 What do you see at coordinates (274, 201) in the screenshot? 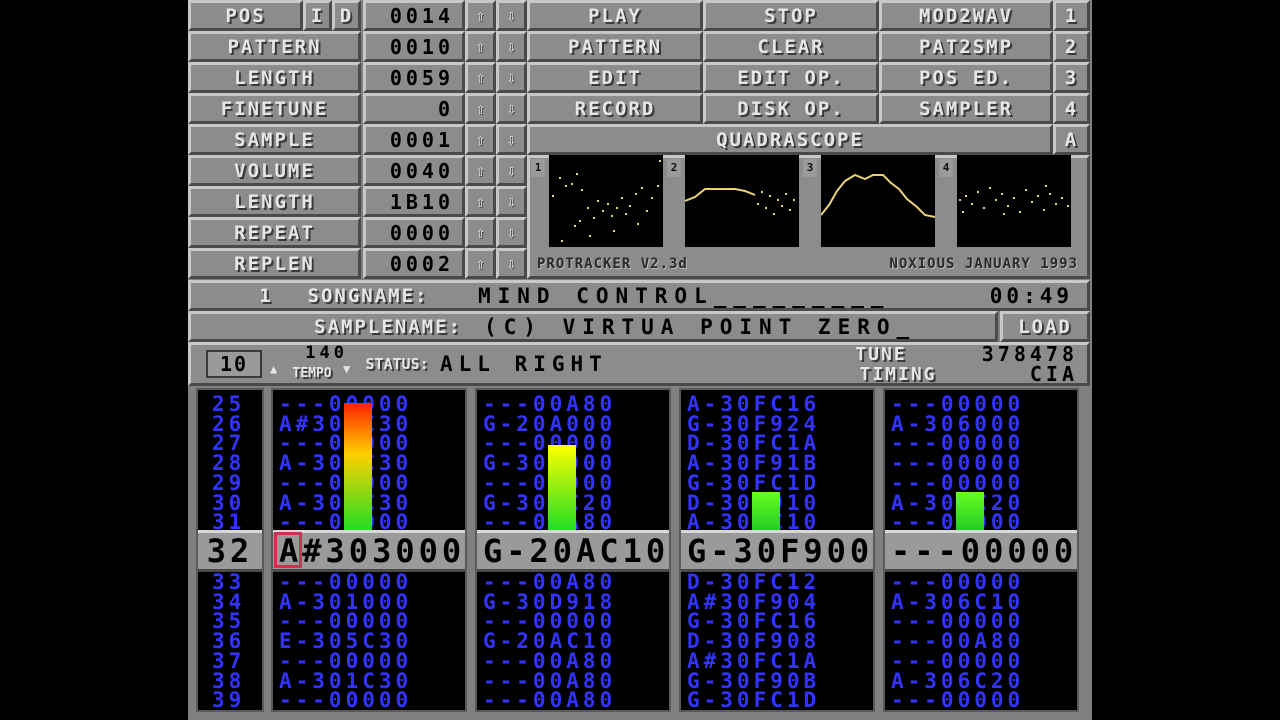
I see `sample-length-label: LENGTH` at bounding box center [274, 201].